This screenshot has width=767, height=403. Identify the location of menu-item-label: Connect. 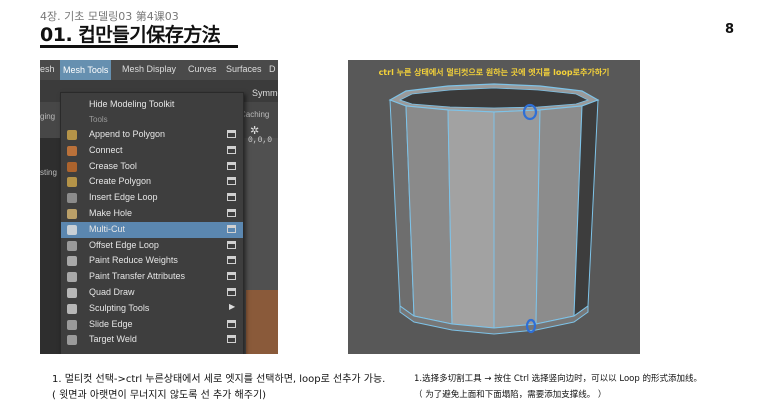
(106, 149).